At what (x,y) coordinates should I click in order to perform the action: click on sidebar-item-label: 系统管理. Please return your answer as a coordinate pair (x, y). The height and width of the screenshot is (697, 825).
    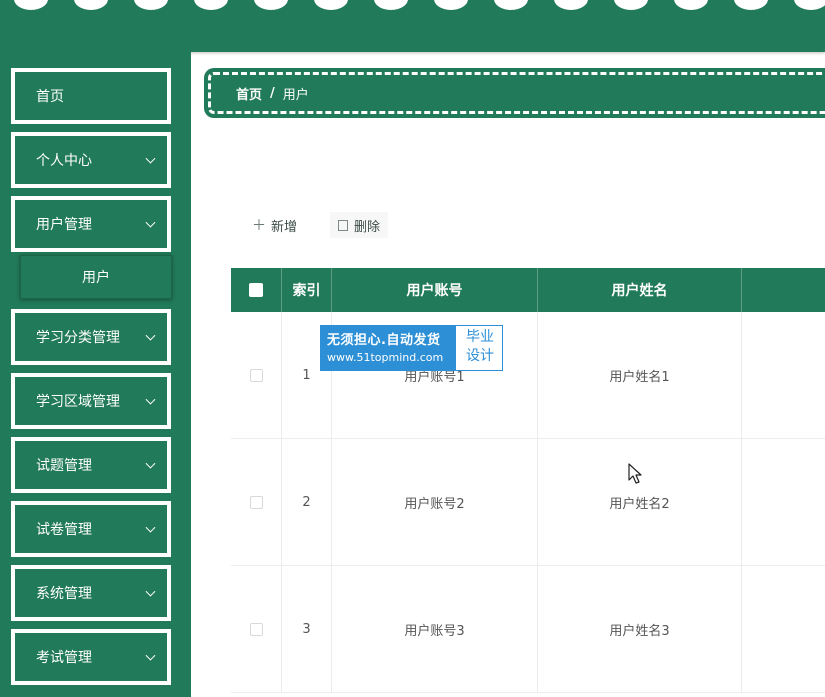
    Looking at the image, I should click on (64, 594).